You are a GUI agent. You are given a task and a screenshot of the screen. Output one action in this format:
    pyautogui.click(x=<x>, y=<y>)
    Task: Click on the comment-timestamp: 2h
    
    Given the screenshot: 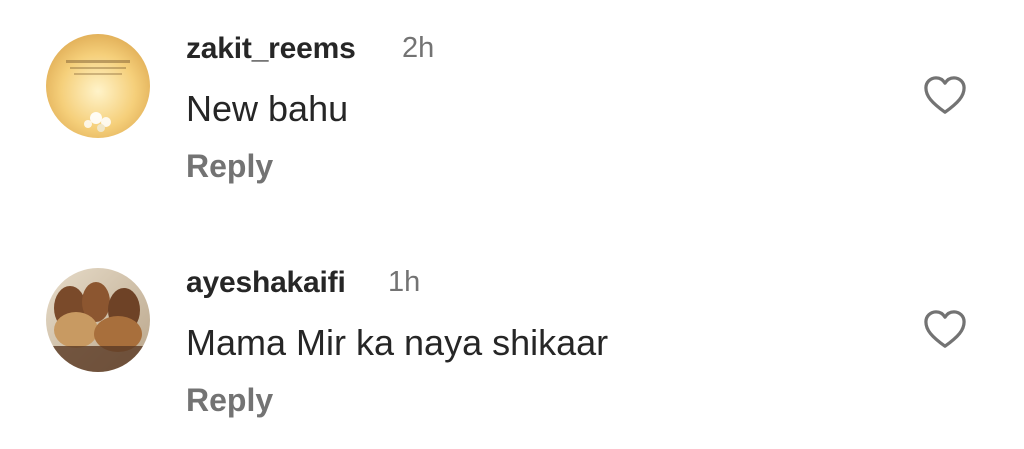 What is the action you would take?
    pyautogui.click(x=418, y=48)
    